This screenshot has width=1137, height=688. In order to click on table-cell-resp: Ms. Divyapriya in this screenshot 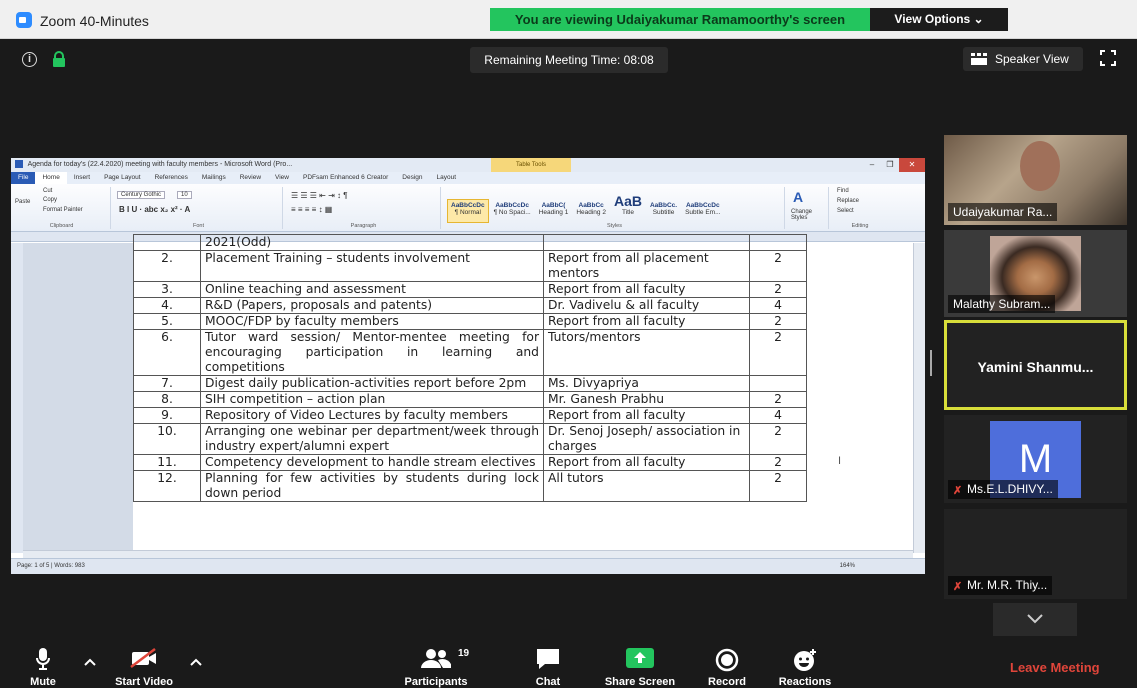, I will do `click(646, 383)`.